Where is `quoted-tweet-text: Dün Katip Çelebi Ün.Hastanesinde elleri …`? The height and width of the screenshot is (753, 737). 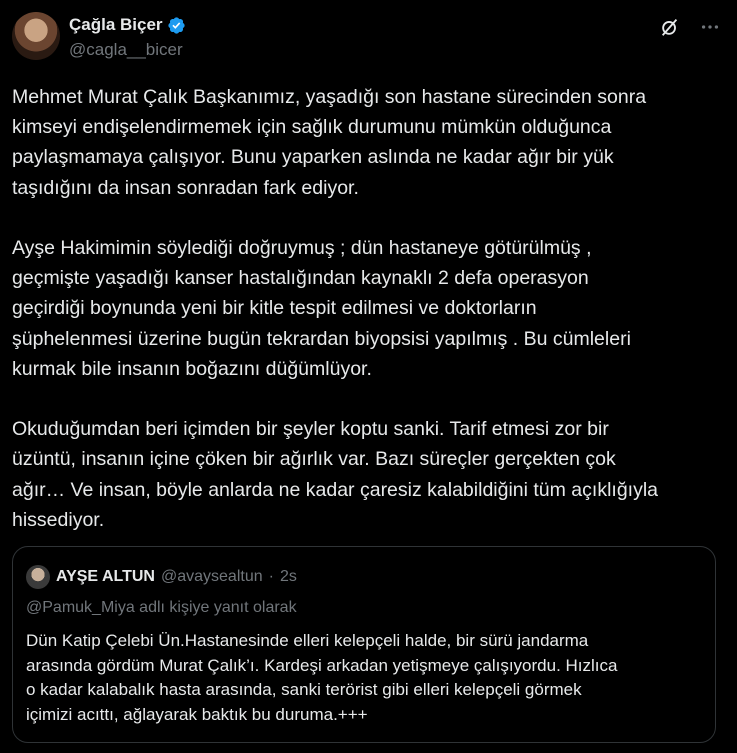 quoted-tweet-text: Dün Katip Çelebi Ün.Hastanesinde elleri … is located at coordinates (322, 677).